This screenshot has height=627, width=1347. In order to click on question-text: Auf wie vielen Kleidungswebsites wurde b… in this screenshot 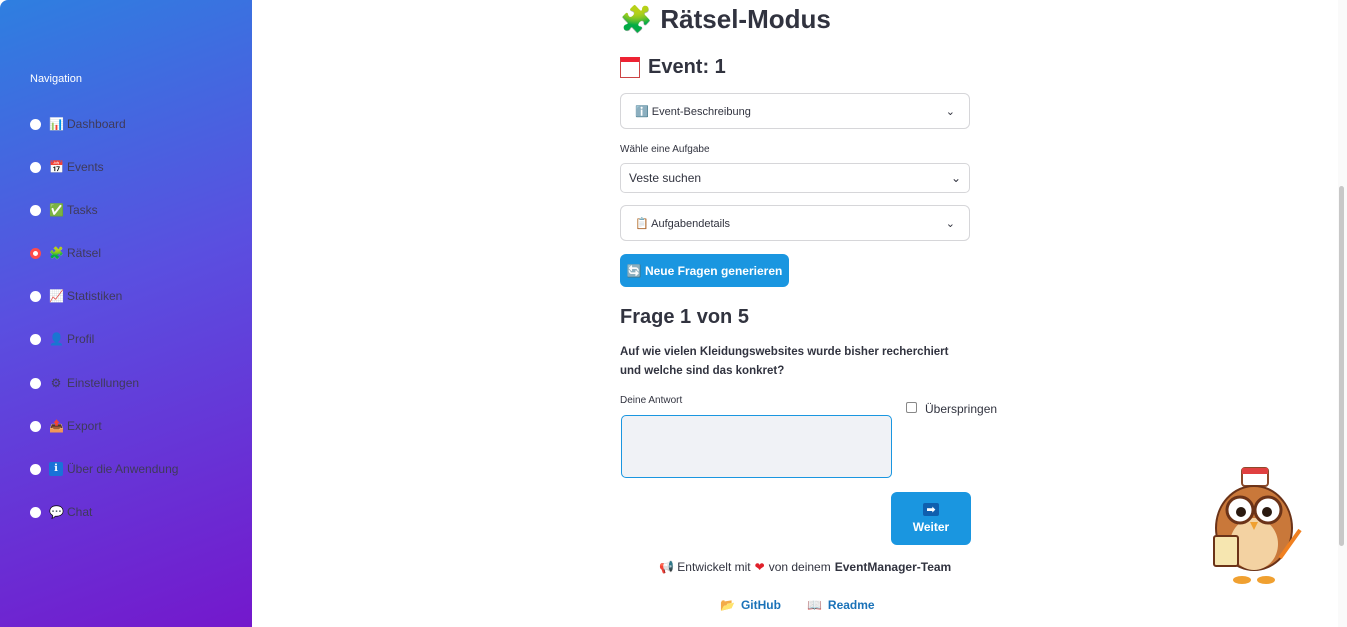, I will do `click(784, 361)`.